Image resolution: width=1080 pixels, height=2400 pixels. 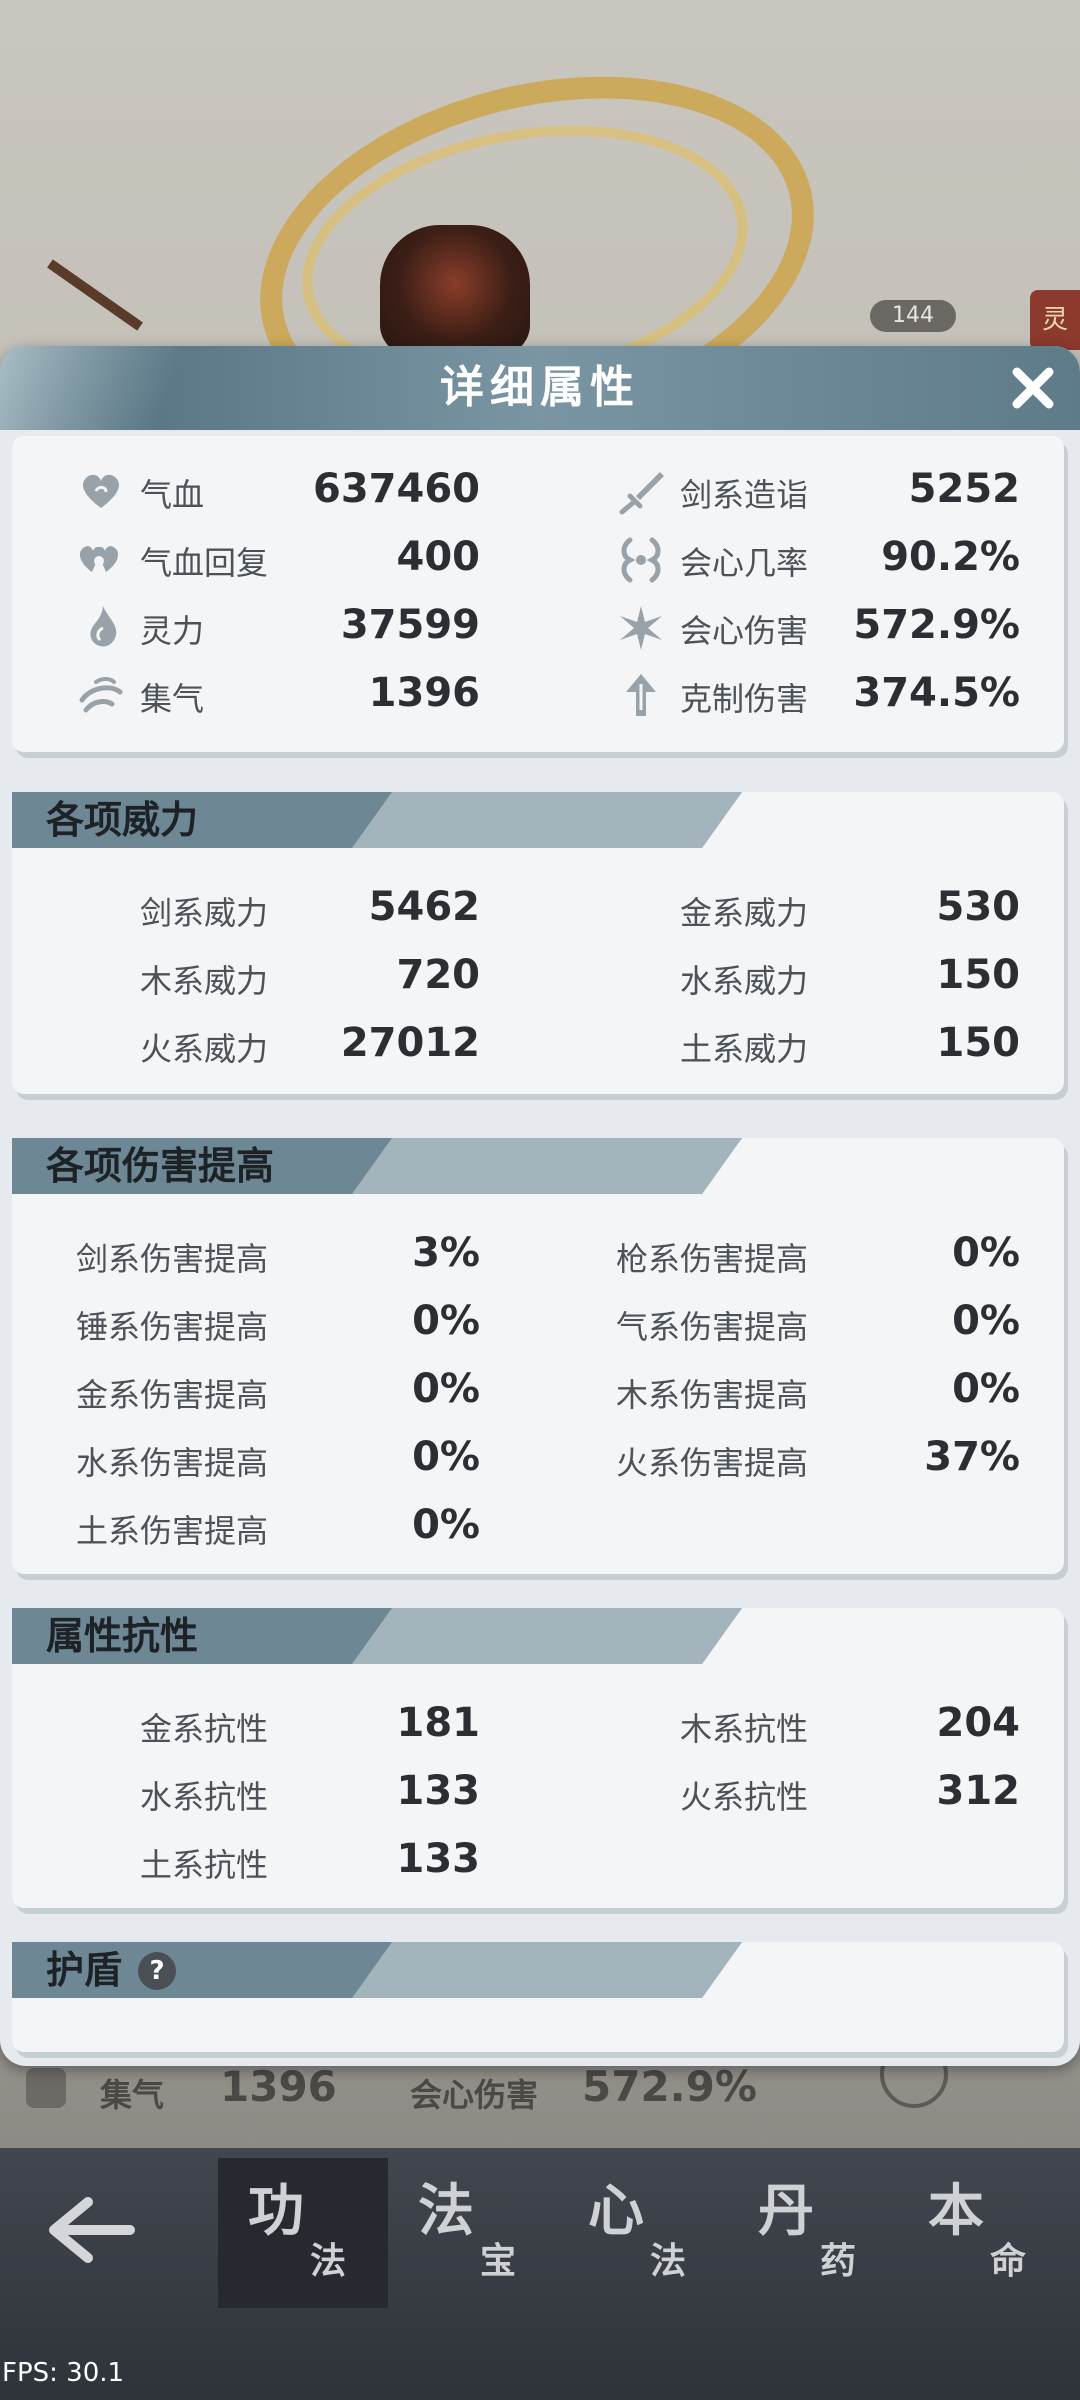 What do you see at coordinates (744, 495) in the screenshot?
I see `stat-label: 剑系造诣` at bounding box center [744, 495].